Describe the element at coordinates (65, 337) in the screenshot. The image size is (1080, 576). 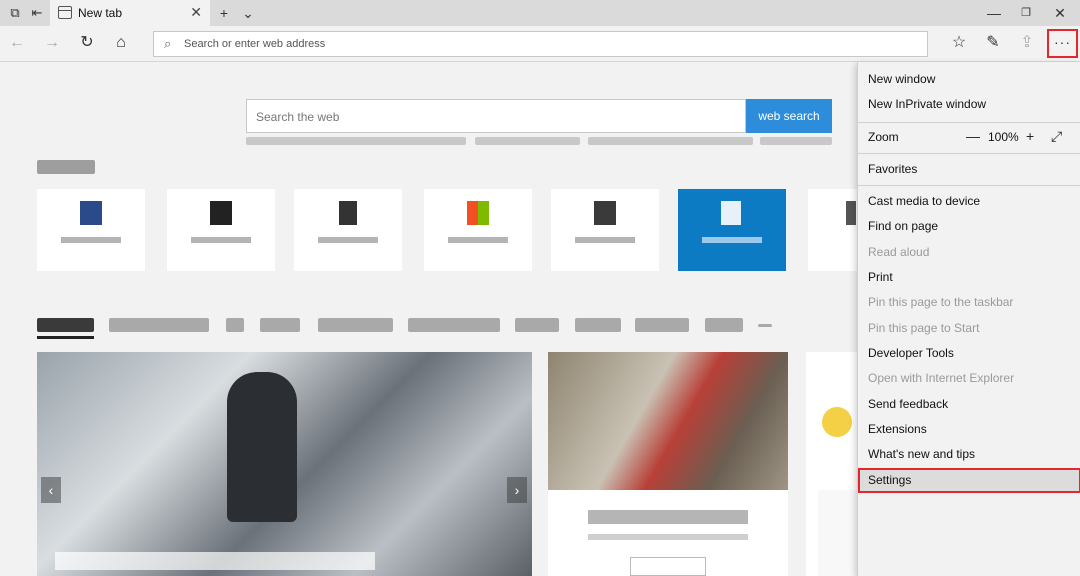
I see `feed-tab-active-underline` at that location.